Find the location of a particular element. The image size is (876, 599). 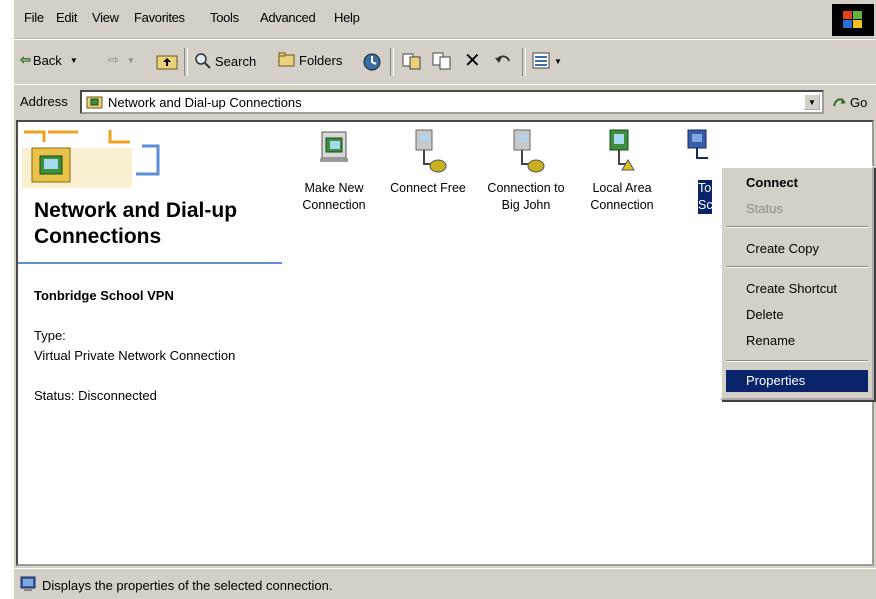

menu-edit: Edit is located at coordinates (67, 17).